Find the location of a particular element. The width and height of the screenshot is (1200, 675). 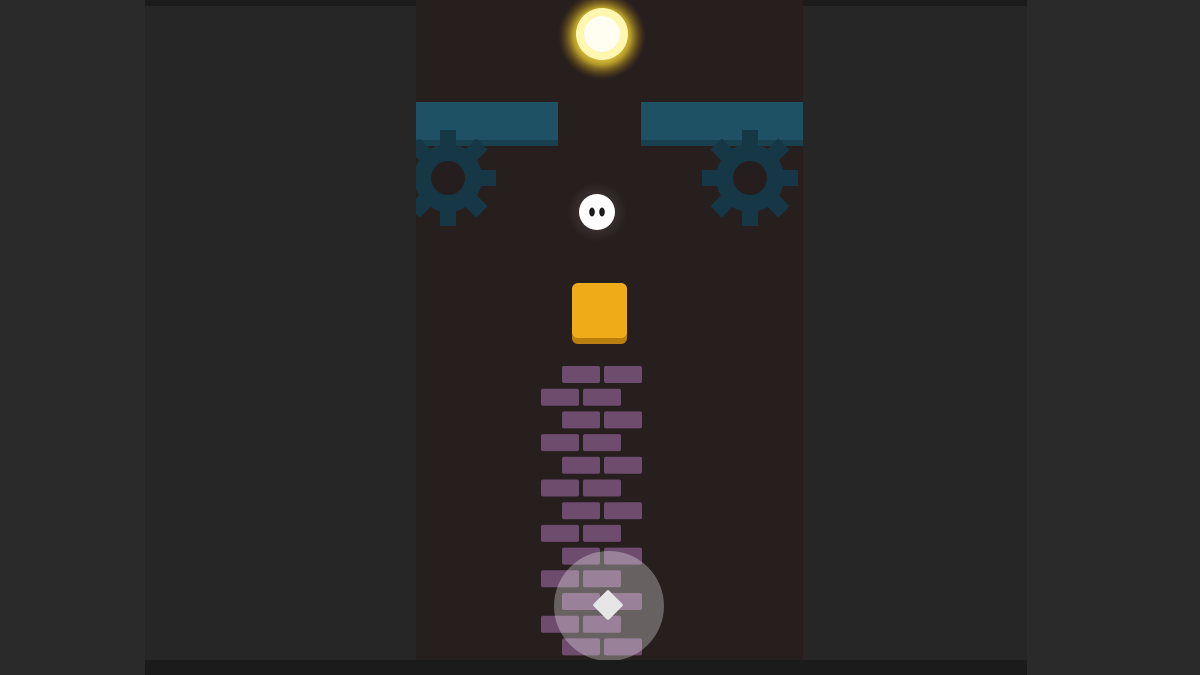

player-character is located at coordinates (597, 212).